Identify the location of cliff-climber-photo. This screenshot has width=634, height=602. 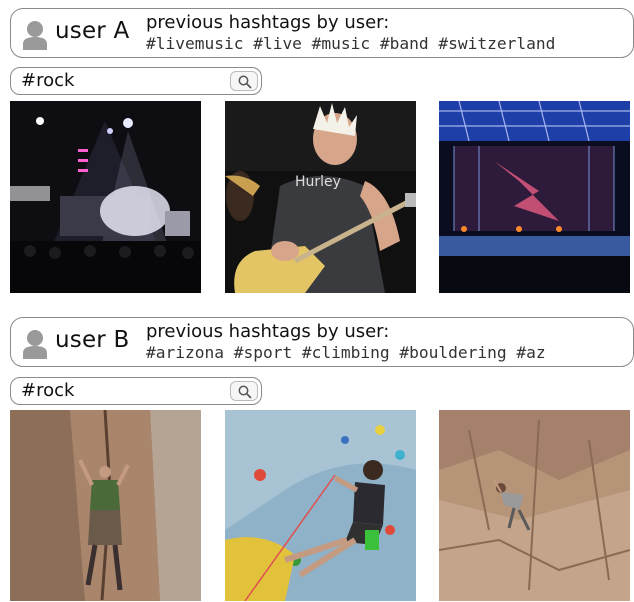
(534, 506).